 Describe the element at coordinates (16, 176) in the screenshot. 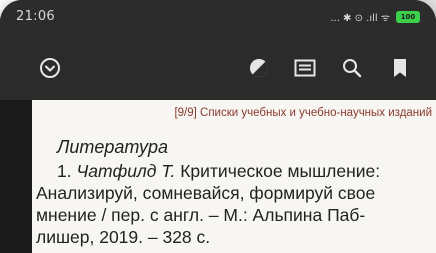

I see `page-margin` at that location.